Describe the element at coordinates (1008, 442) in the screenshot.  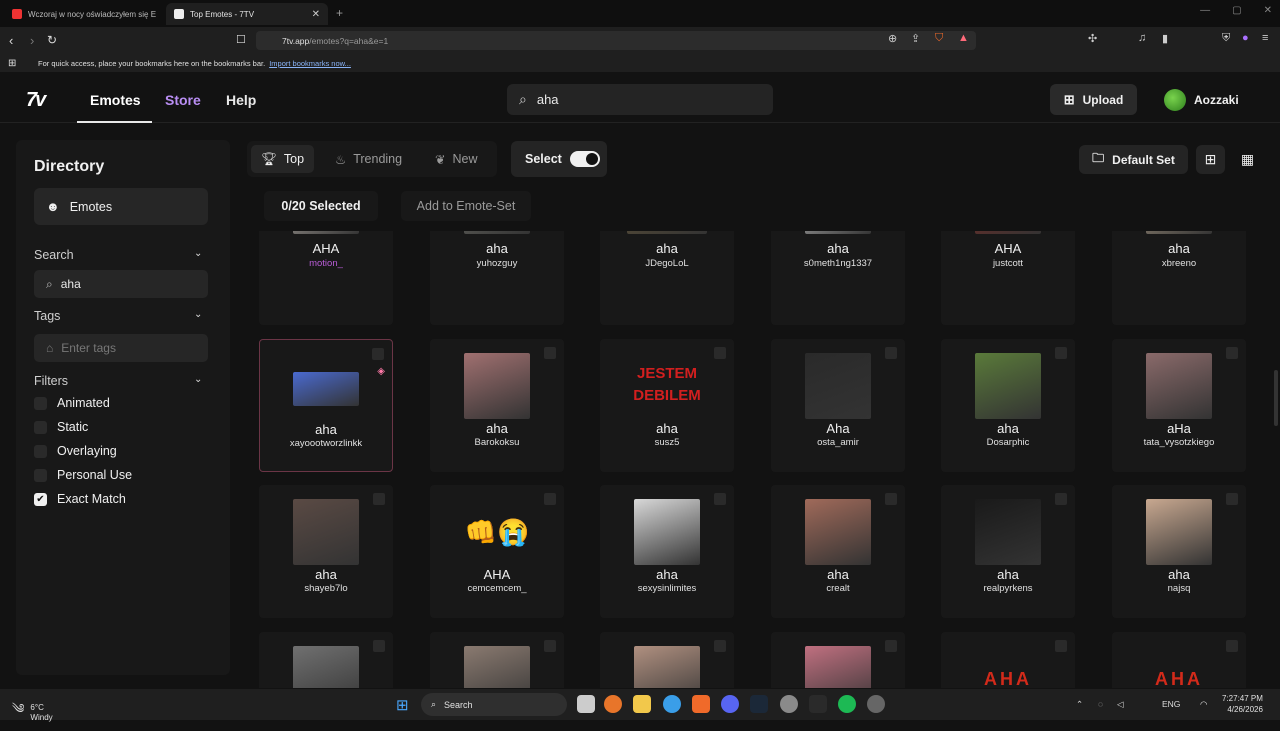
I see `emote-owner: Dosarphic` at that location.